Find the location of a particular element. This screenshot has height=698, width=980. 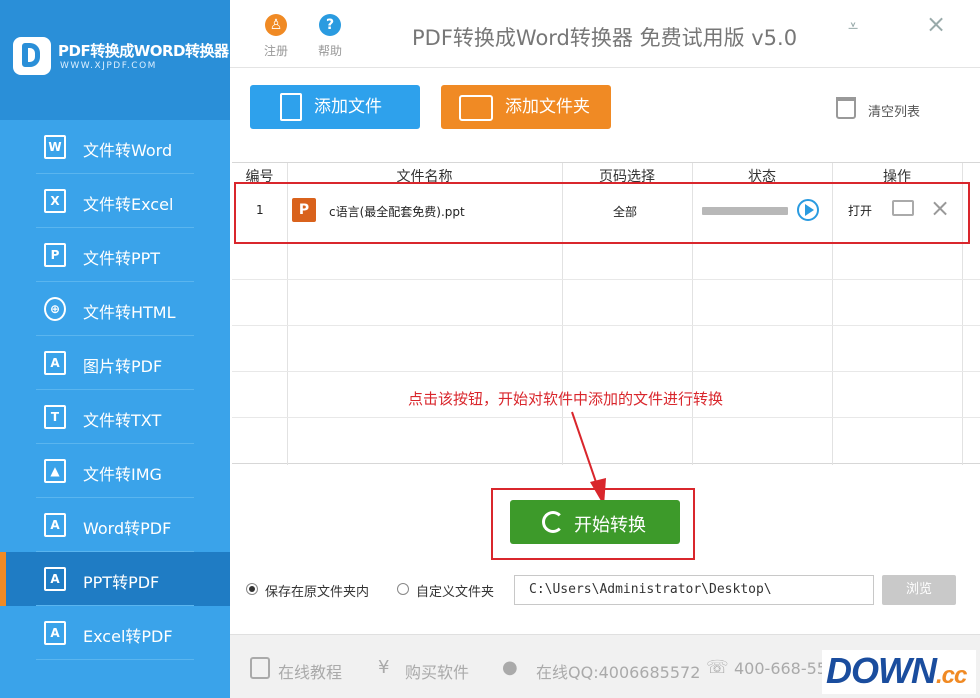

online-qq-link: 在线QQ:4006685572 is located at coordinates (618, 671).